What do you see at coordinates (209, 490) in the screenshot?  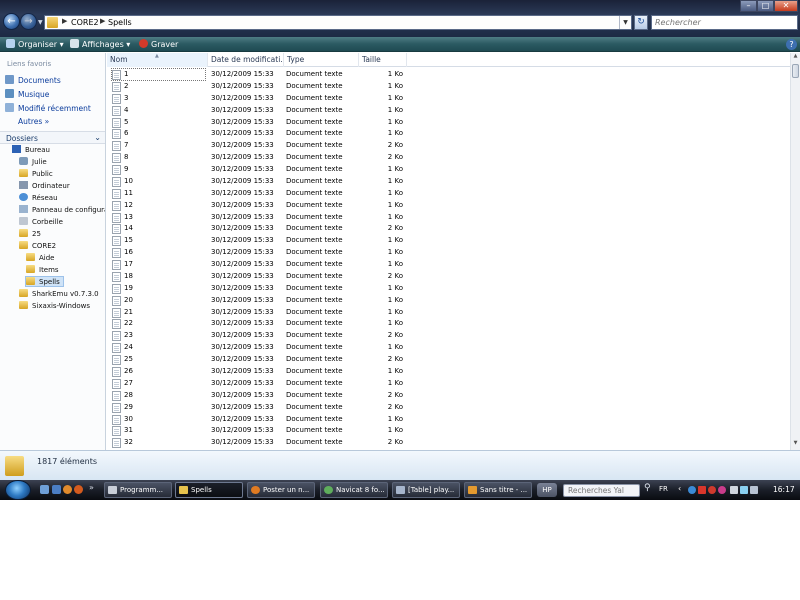 I see `taskbar-button-spells: Spells` at bounding box center [209, 490].